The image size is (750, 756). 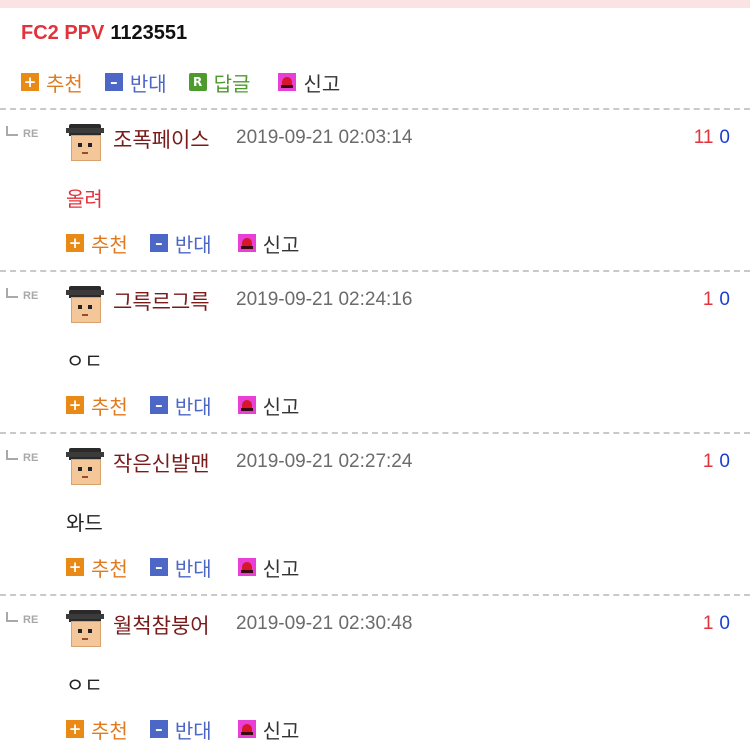 What do you see at coordinates (324, 461) in the screenshot?
I see `comment-date: 2019-09-21 02:27:24` at bounding box center [324, 461].